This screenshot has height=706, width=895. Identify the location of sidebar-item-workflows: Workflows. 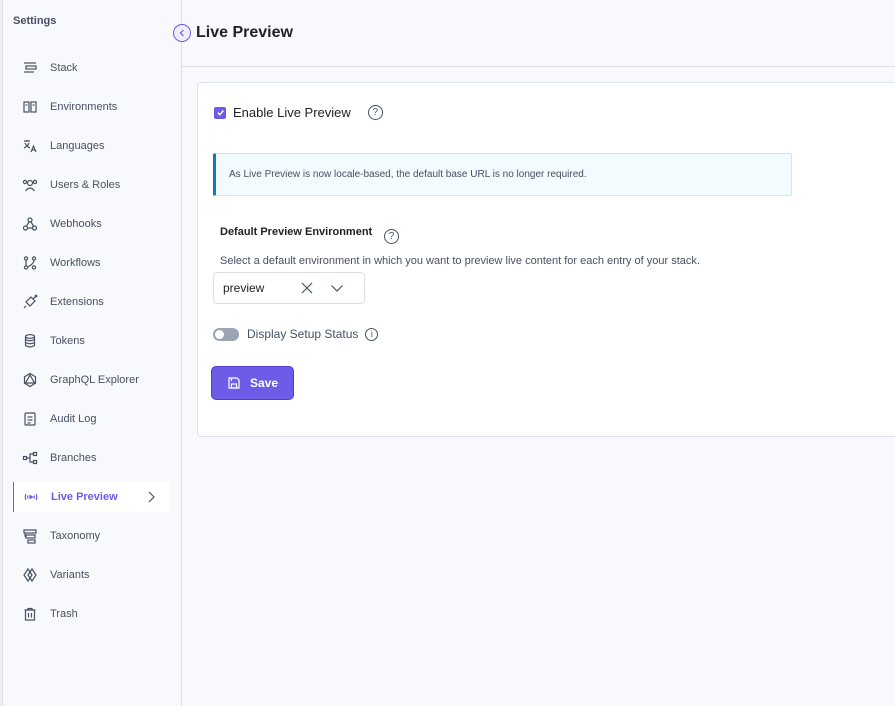
(91, 263).